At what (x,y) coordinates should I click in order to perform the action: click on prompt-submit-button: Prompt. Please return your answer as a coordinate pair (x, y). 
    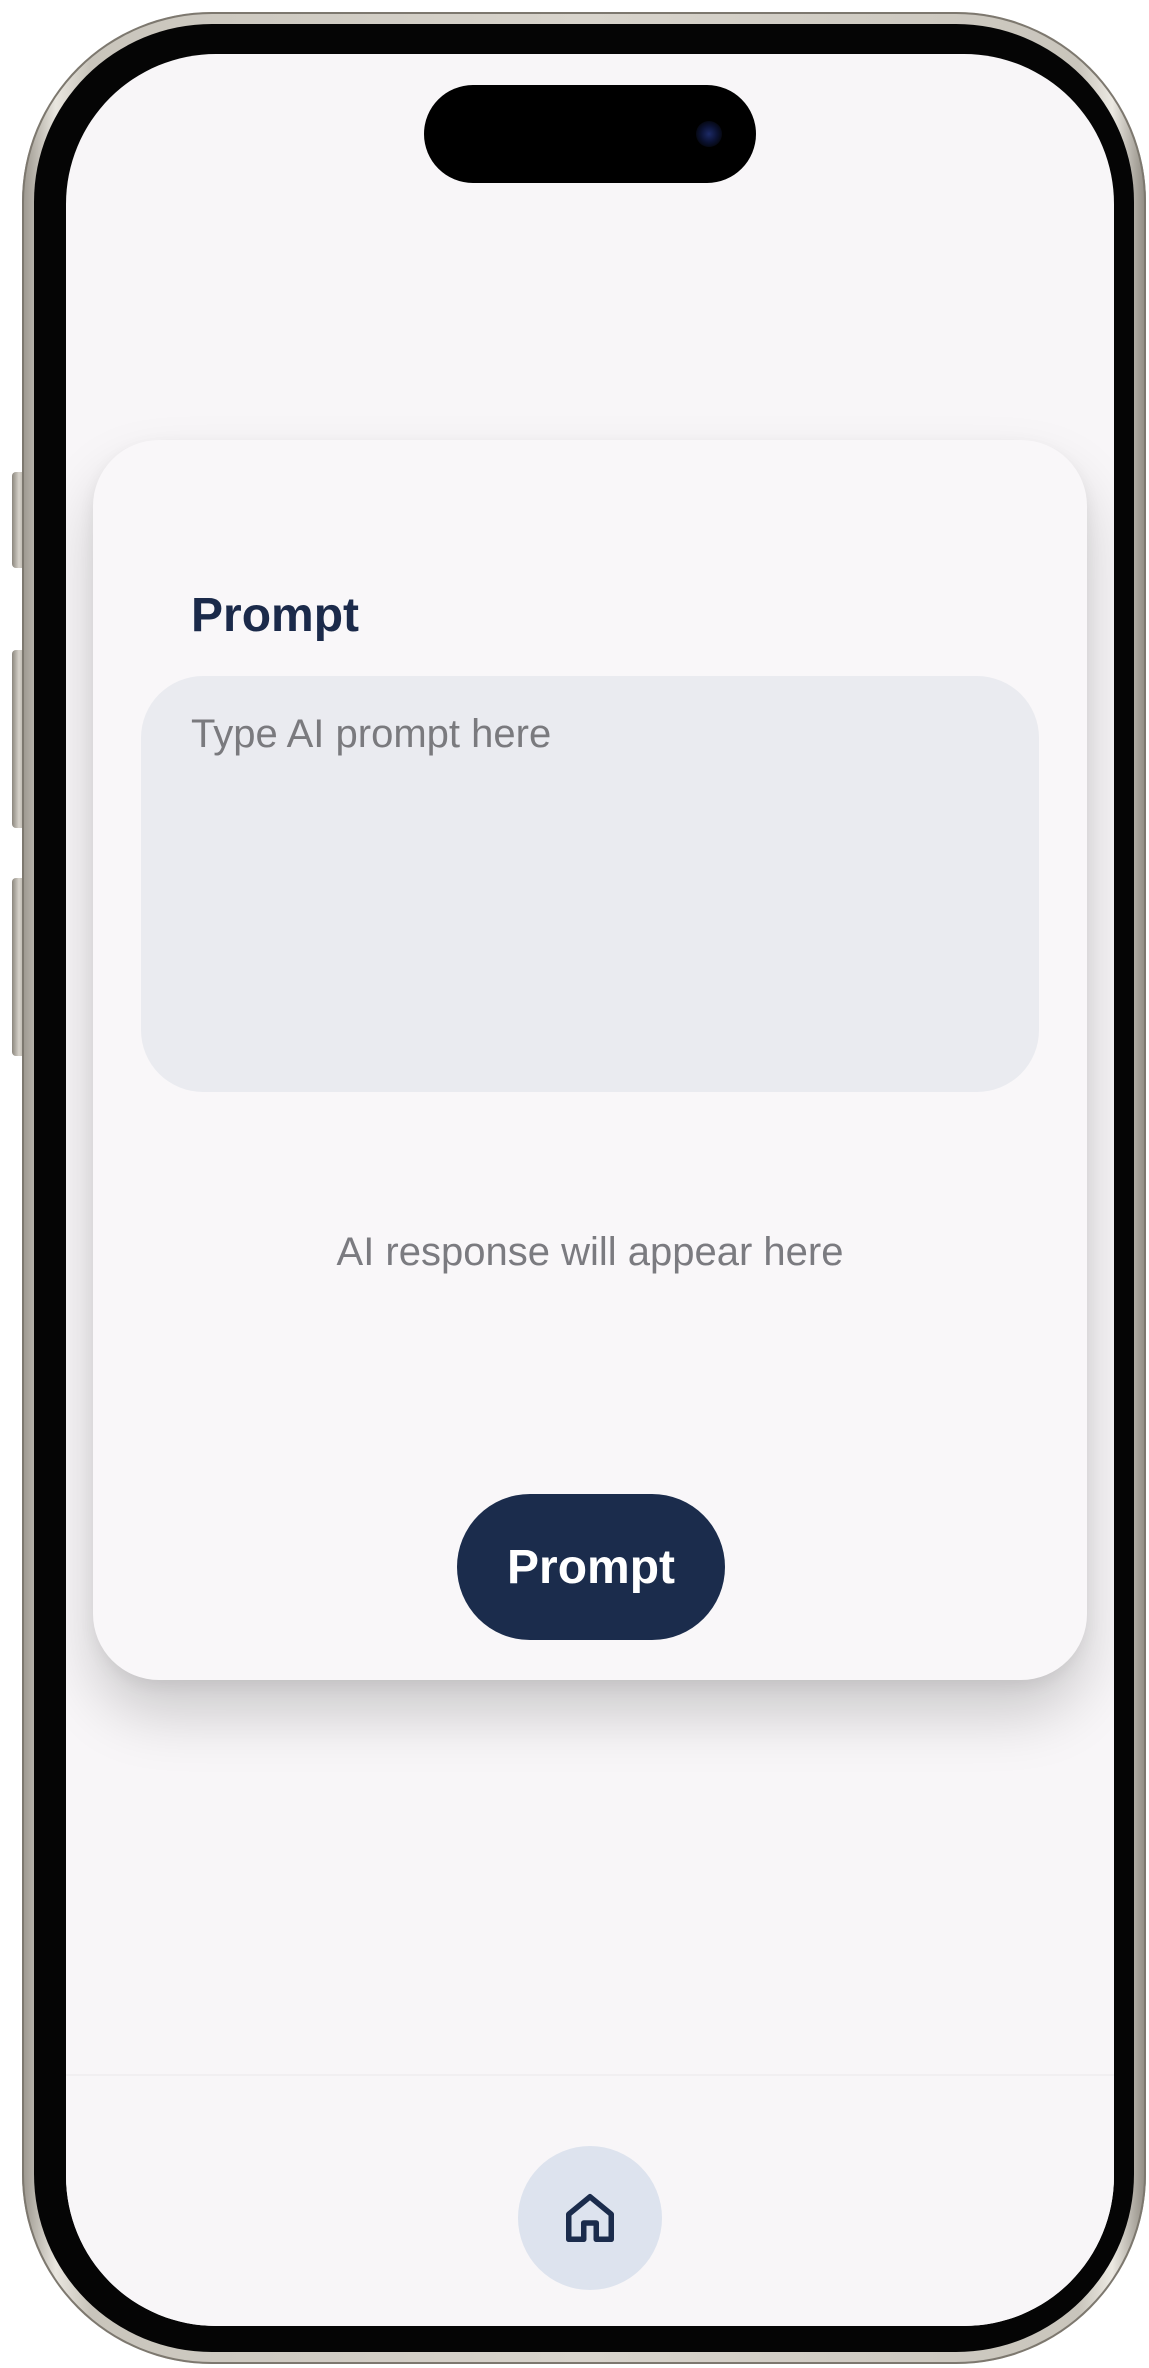
    Looking at the image, I should click on (591, 1567).